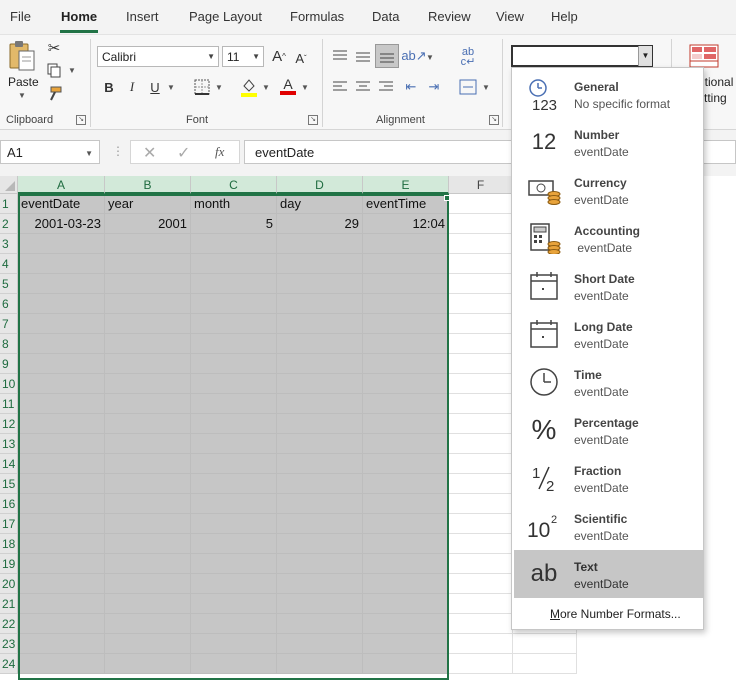 The height and width of the screenshot is (680, 736). I want to click on font-launcher-icon: ↘, so click(313, 120).